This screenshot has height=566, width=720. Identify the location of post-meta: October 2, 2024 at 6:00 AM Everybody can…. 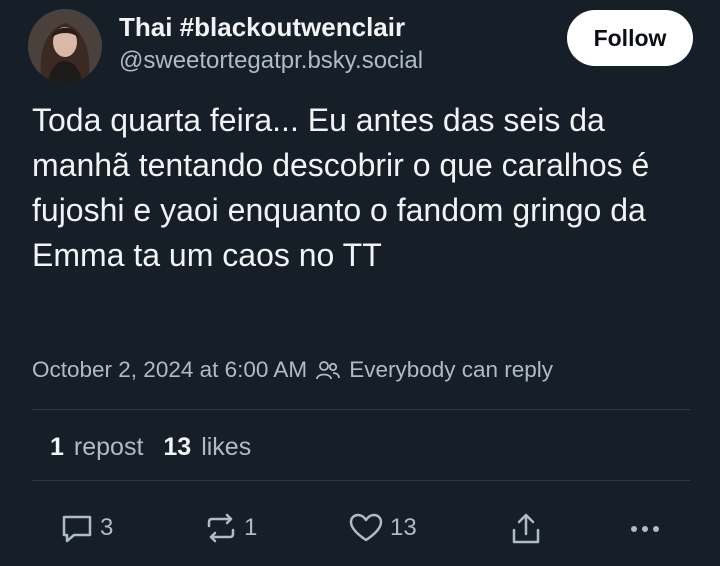
(292, 370).